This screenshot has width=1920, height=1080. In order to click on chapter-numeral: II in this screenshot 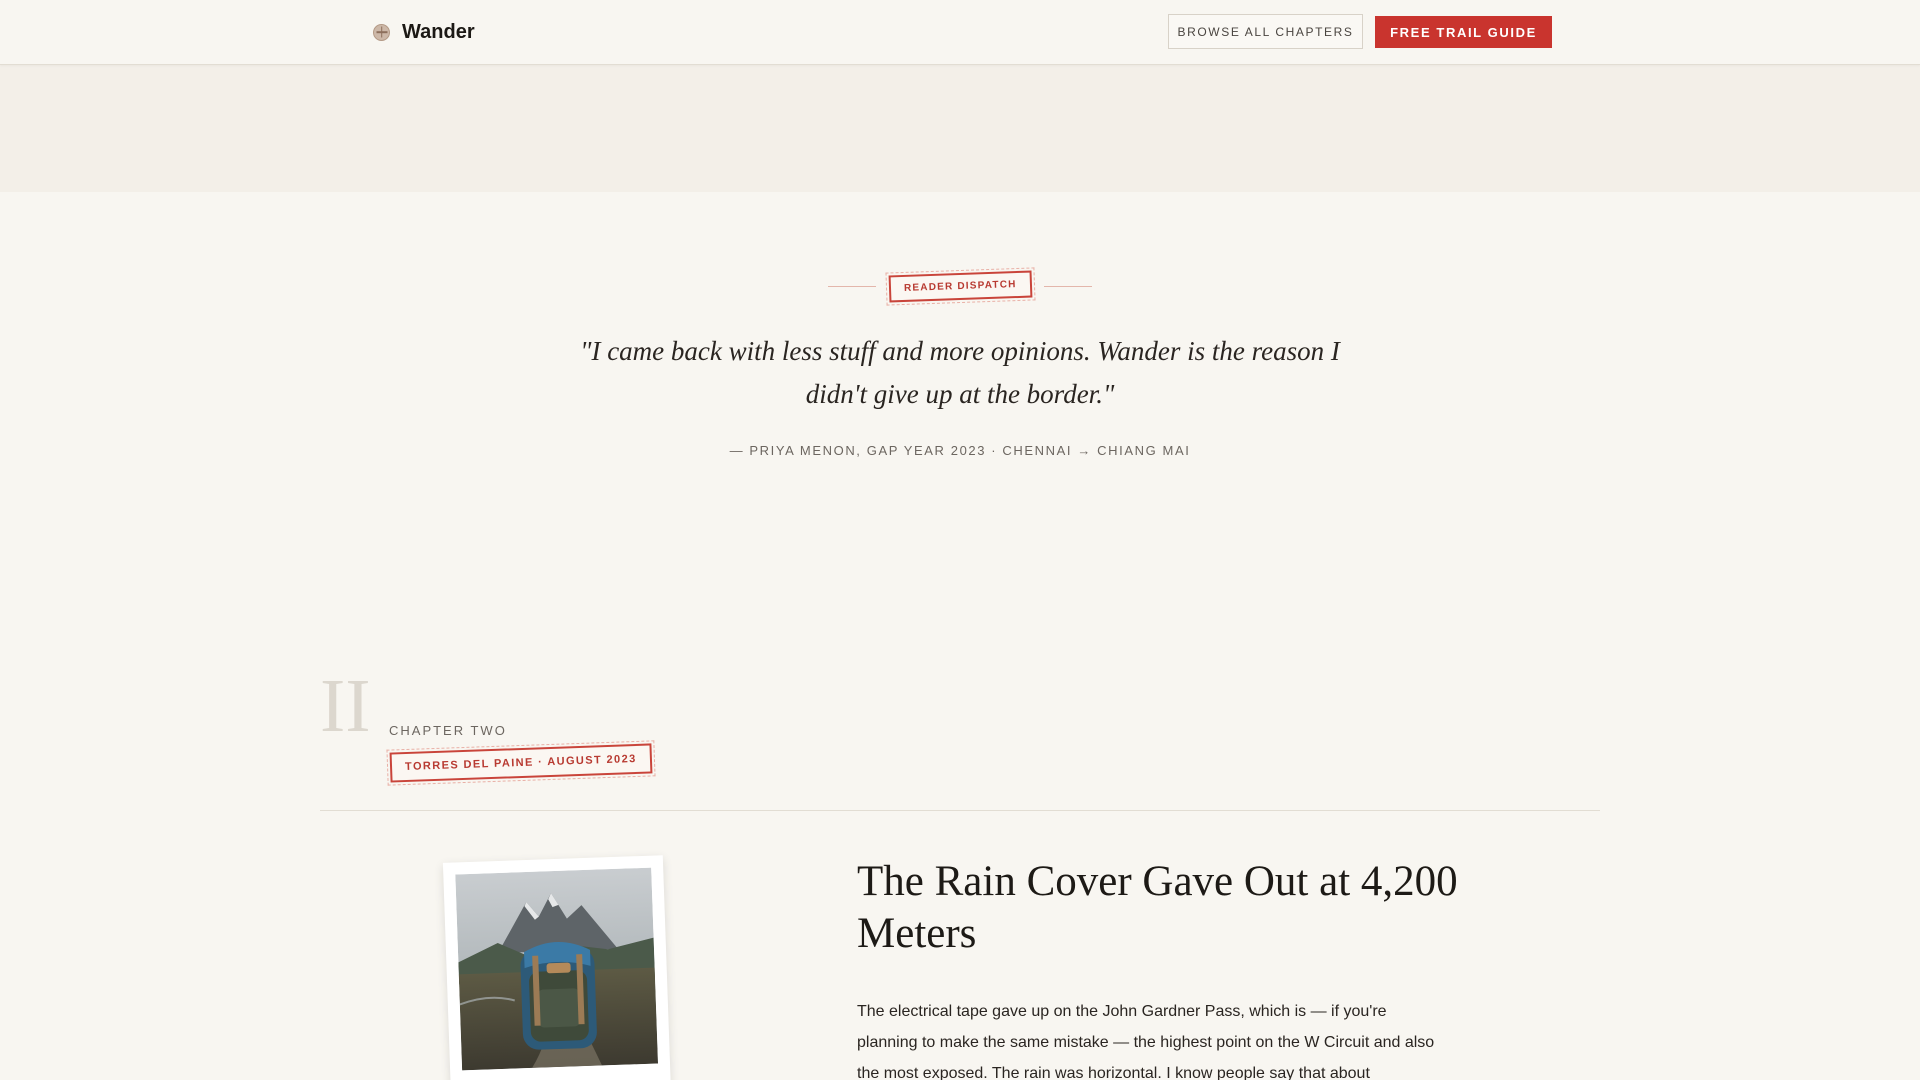, I will do `click(345, 706)`.